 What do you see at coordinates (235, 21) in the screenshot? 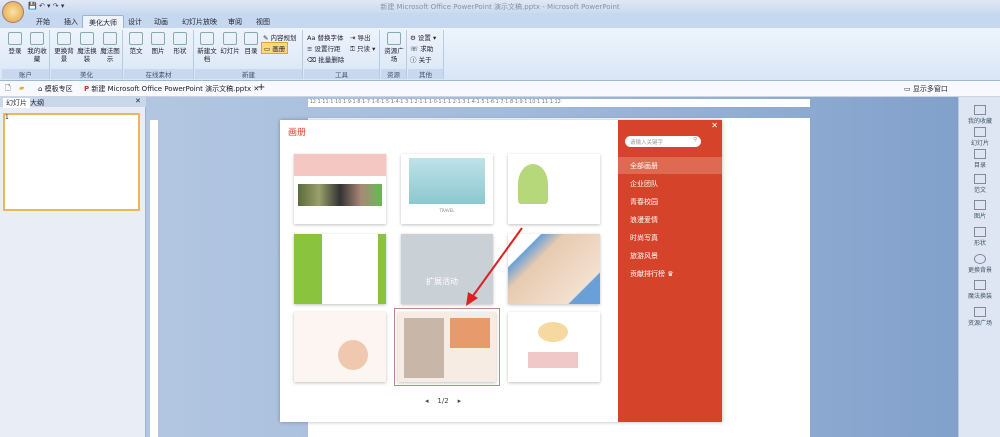
I see `tab-review: 审阅` at bounding box center [235, 21].